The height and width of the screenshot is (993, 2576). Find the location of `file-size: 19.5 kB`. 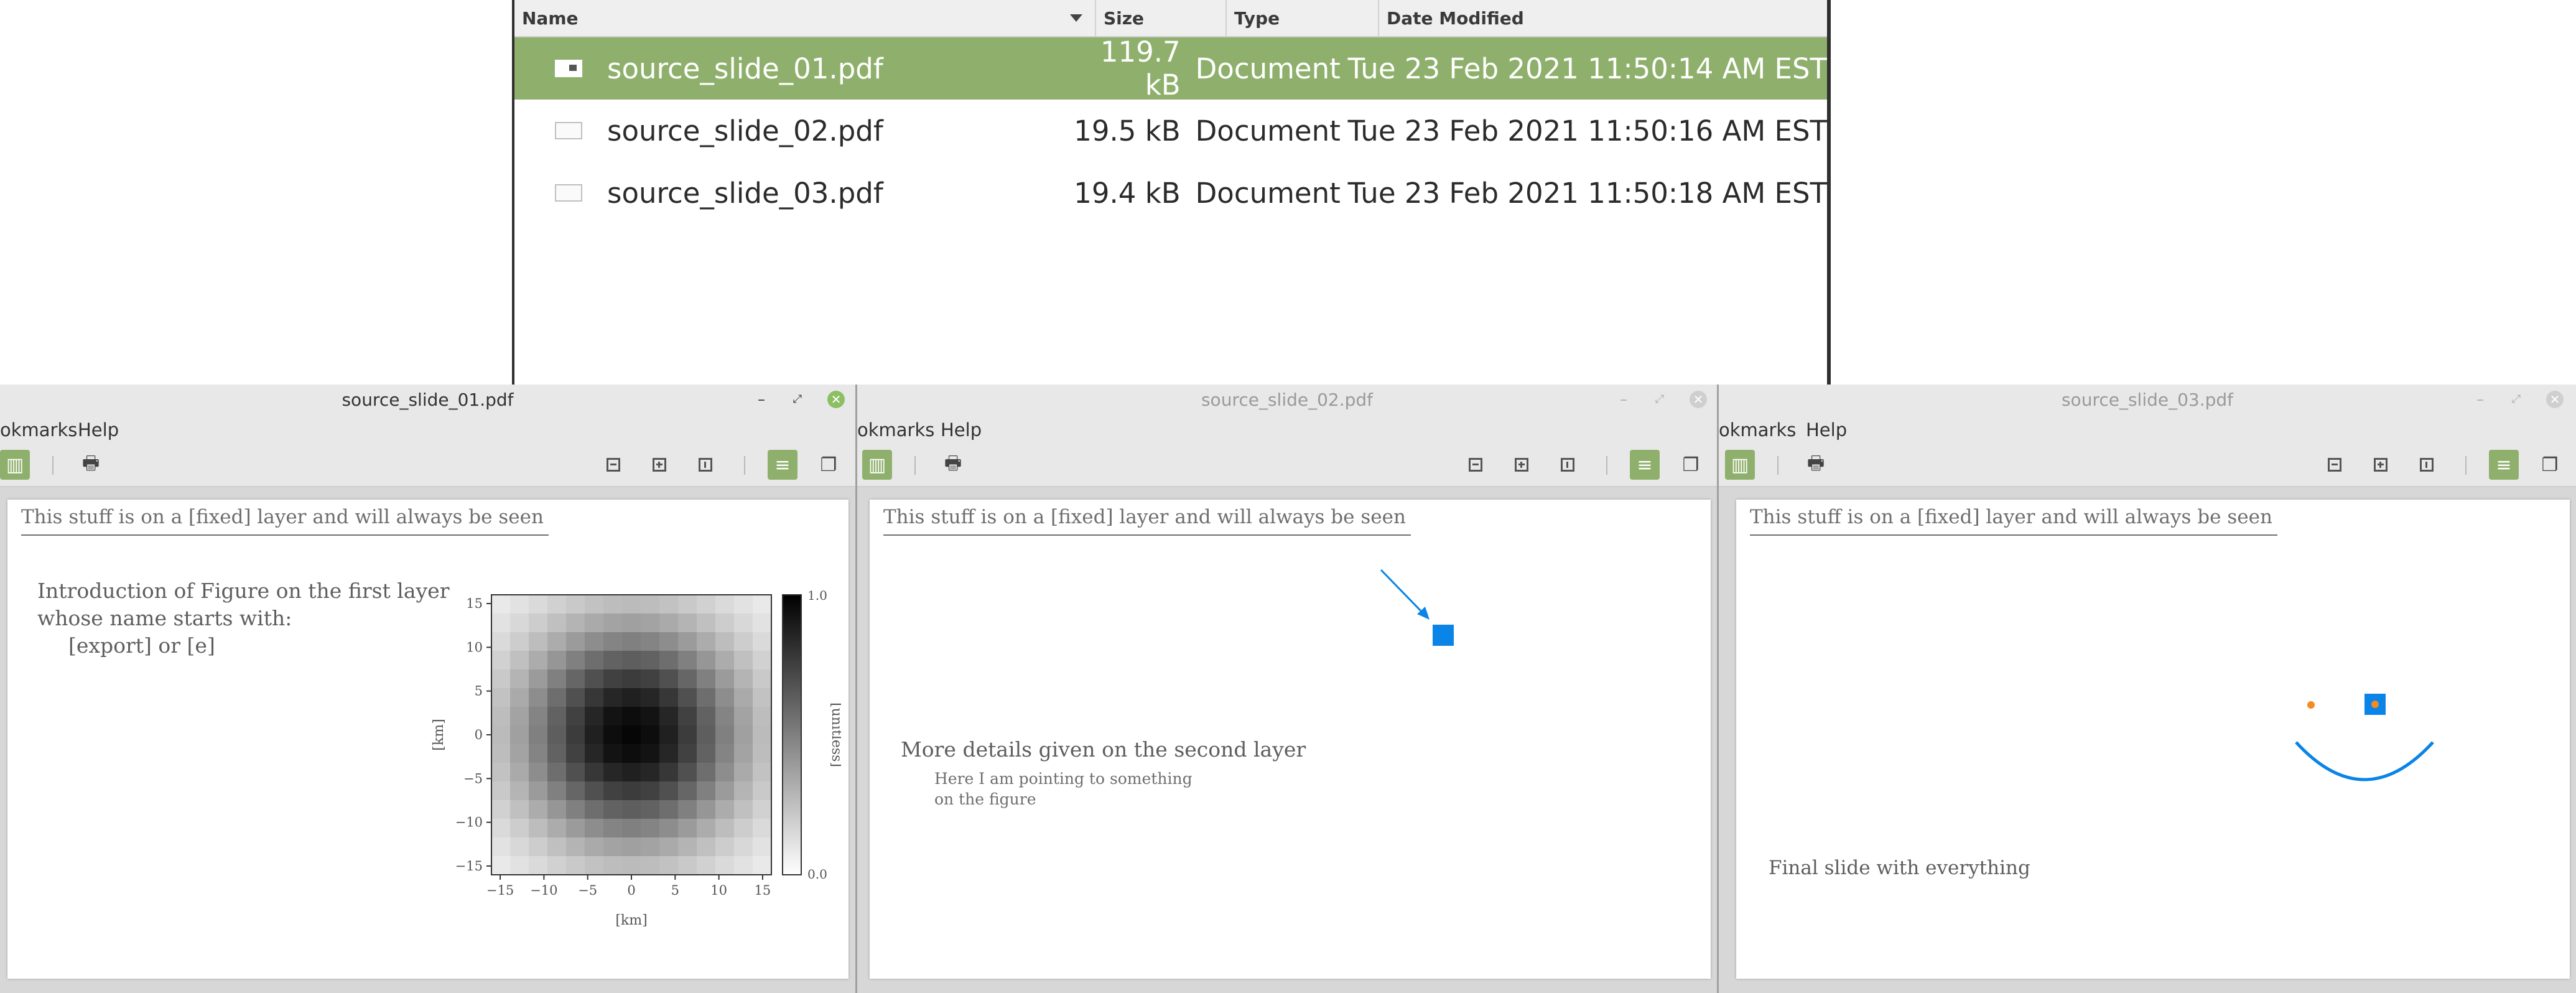

file-size: 19.5 kB is located at coordinates (1127, 130).